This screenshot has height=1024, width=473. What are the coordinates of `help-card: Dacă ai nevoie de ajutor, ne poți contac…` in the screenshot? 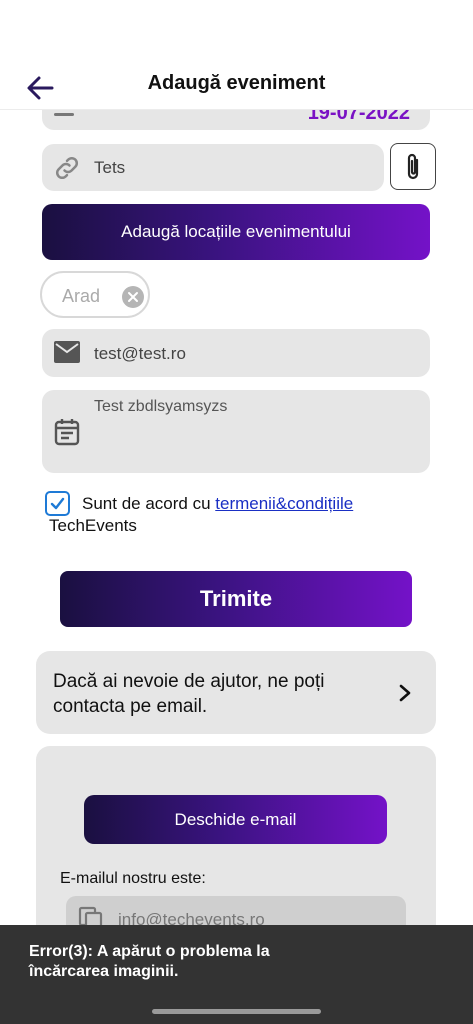 It's located at (236, 692).